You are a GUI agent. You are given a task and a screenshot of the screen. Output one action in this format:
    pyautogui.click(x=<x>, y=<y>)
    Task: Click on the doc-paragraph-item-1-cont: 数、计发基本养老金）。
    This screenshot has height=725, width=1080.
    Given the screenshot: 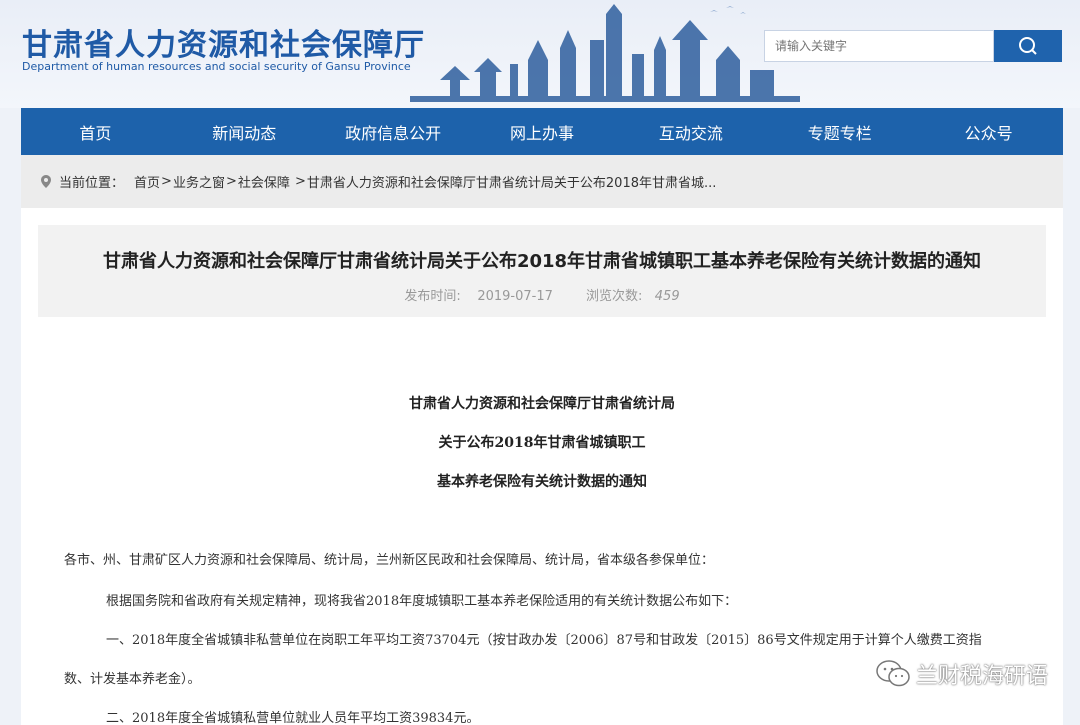 What is the action you would take?
    pyautogui.click(x=132, y=679)
    